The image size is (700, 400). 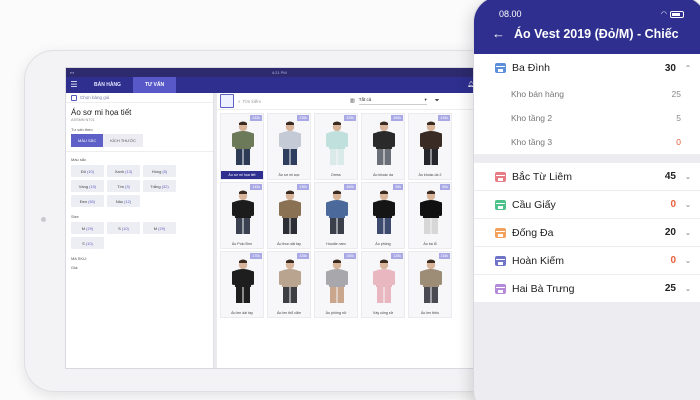 What do you see at coordinates (288, 101) in the screenshot?
I see `search-input: ⌕ Tìm kiếm` at bounding box center [288, 101].